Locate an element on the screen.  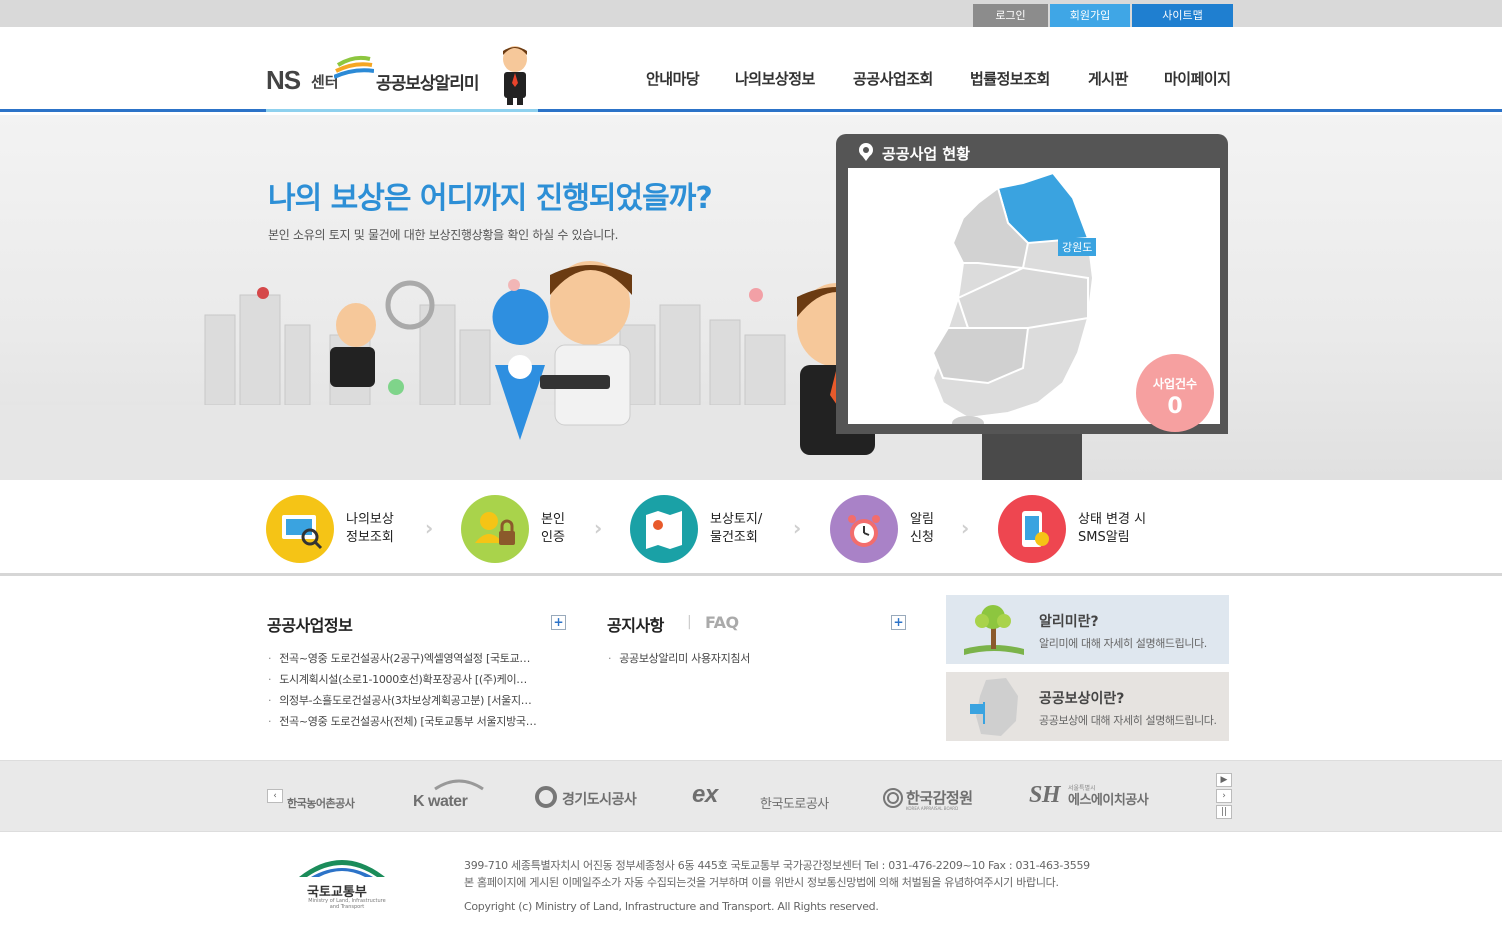
partner-sh-mark: SH is located at coordinates (1045, 795).